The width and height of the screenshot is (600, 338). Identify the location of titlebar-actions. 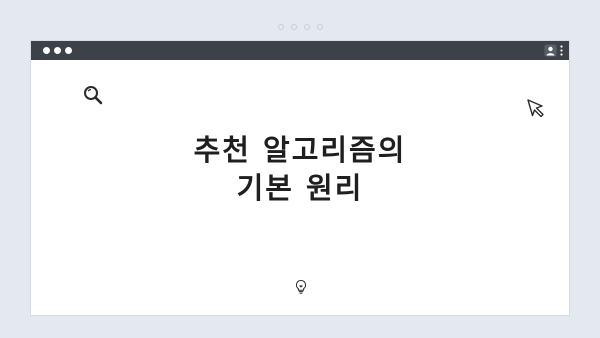
(553, 50).